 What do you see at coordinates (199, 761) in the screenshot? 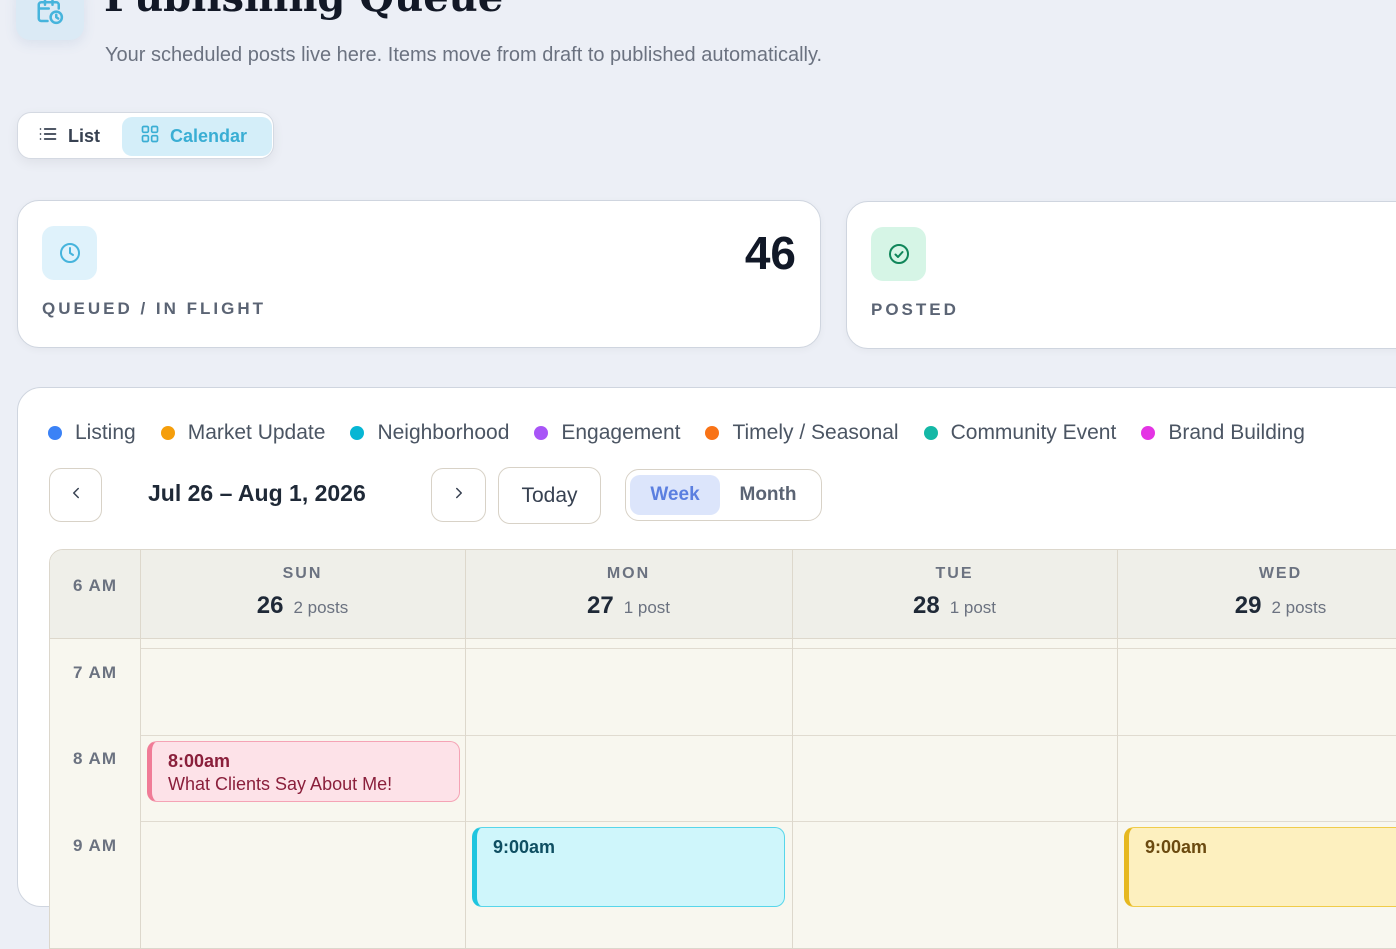
I see `event-time: 8:00am` at bounding box center [199, 761].